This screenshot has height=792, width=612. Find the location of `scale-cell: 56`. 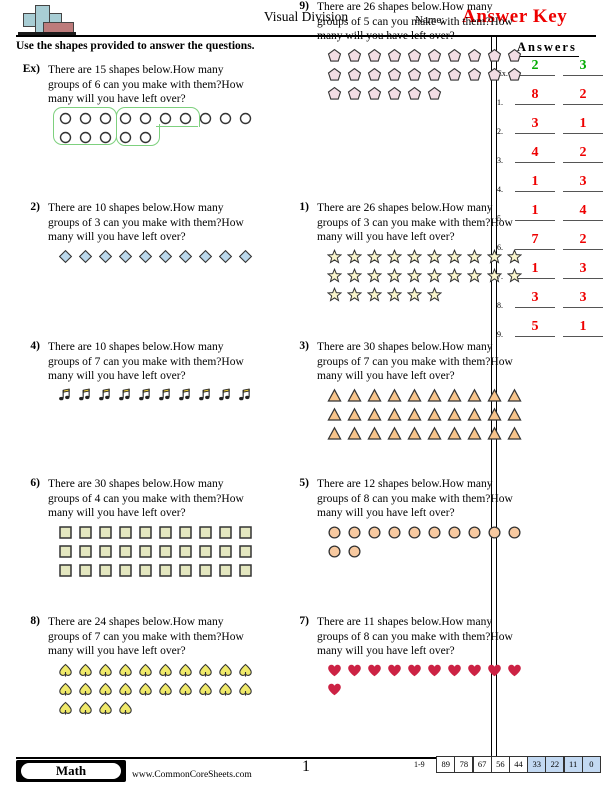

scale-cell: 56 is located at coordinates (500, 764).